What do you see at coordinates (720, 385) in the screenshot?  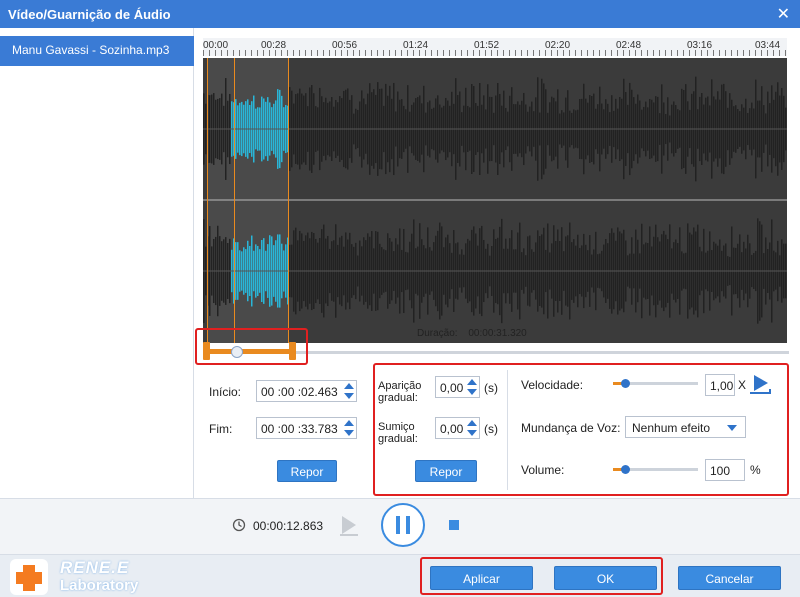 I see `speed-input: 1,00` at bounding box center [720, 385].